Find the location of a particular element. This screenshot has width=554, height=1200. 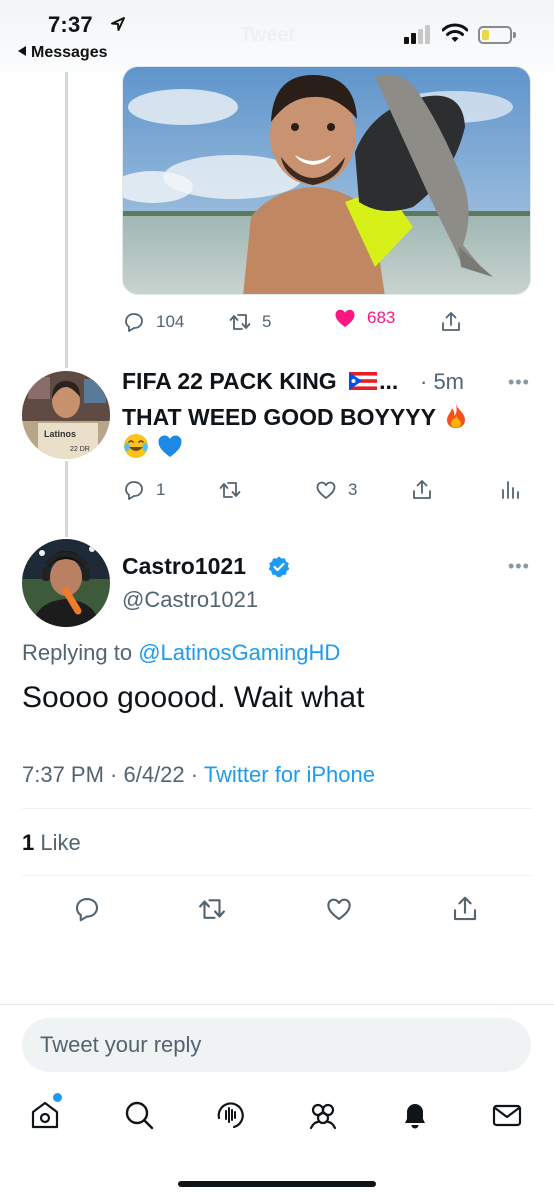

reply-like-action: 3 is located at coordinates (335, 490).